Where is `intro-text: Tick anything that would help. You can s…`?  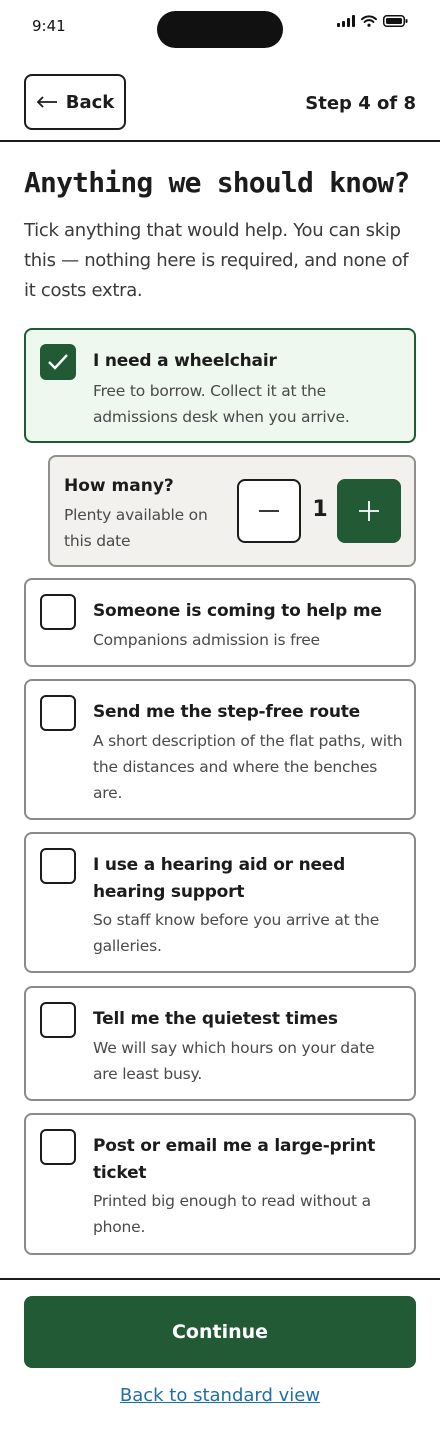 intro-text: Tick anything that would help. You can s… is located at coordinates (216, 260).